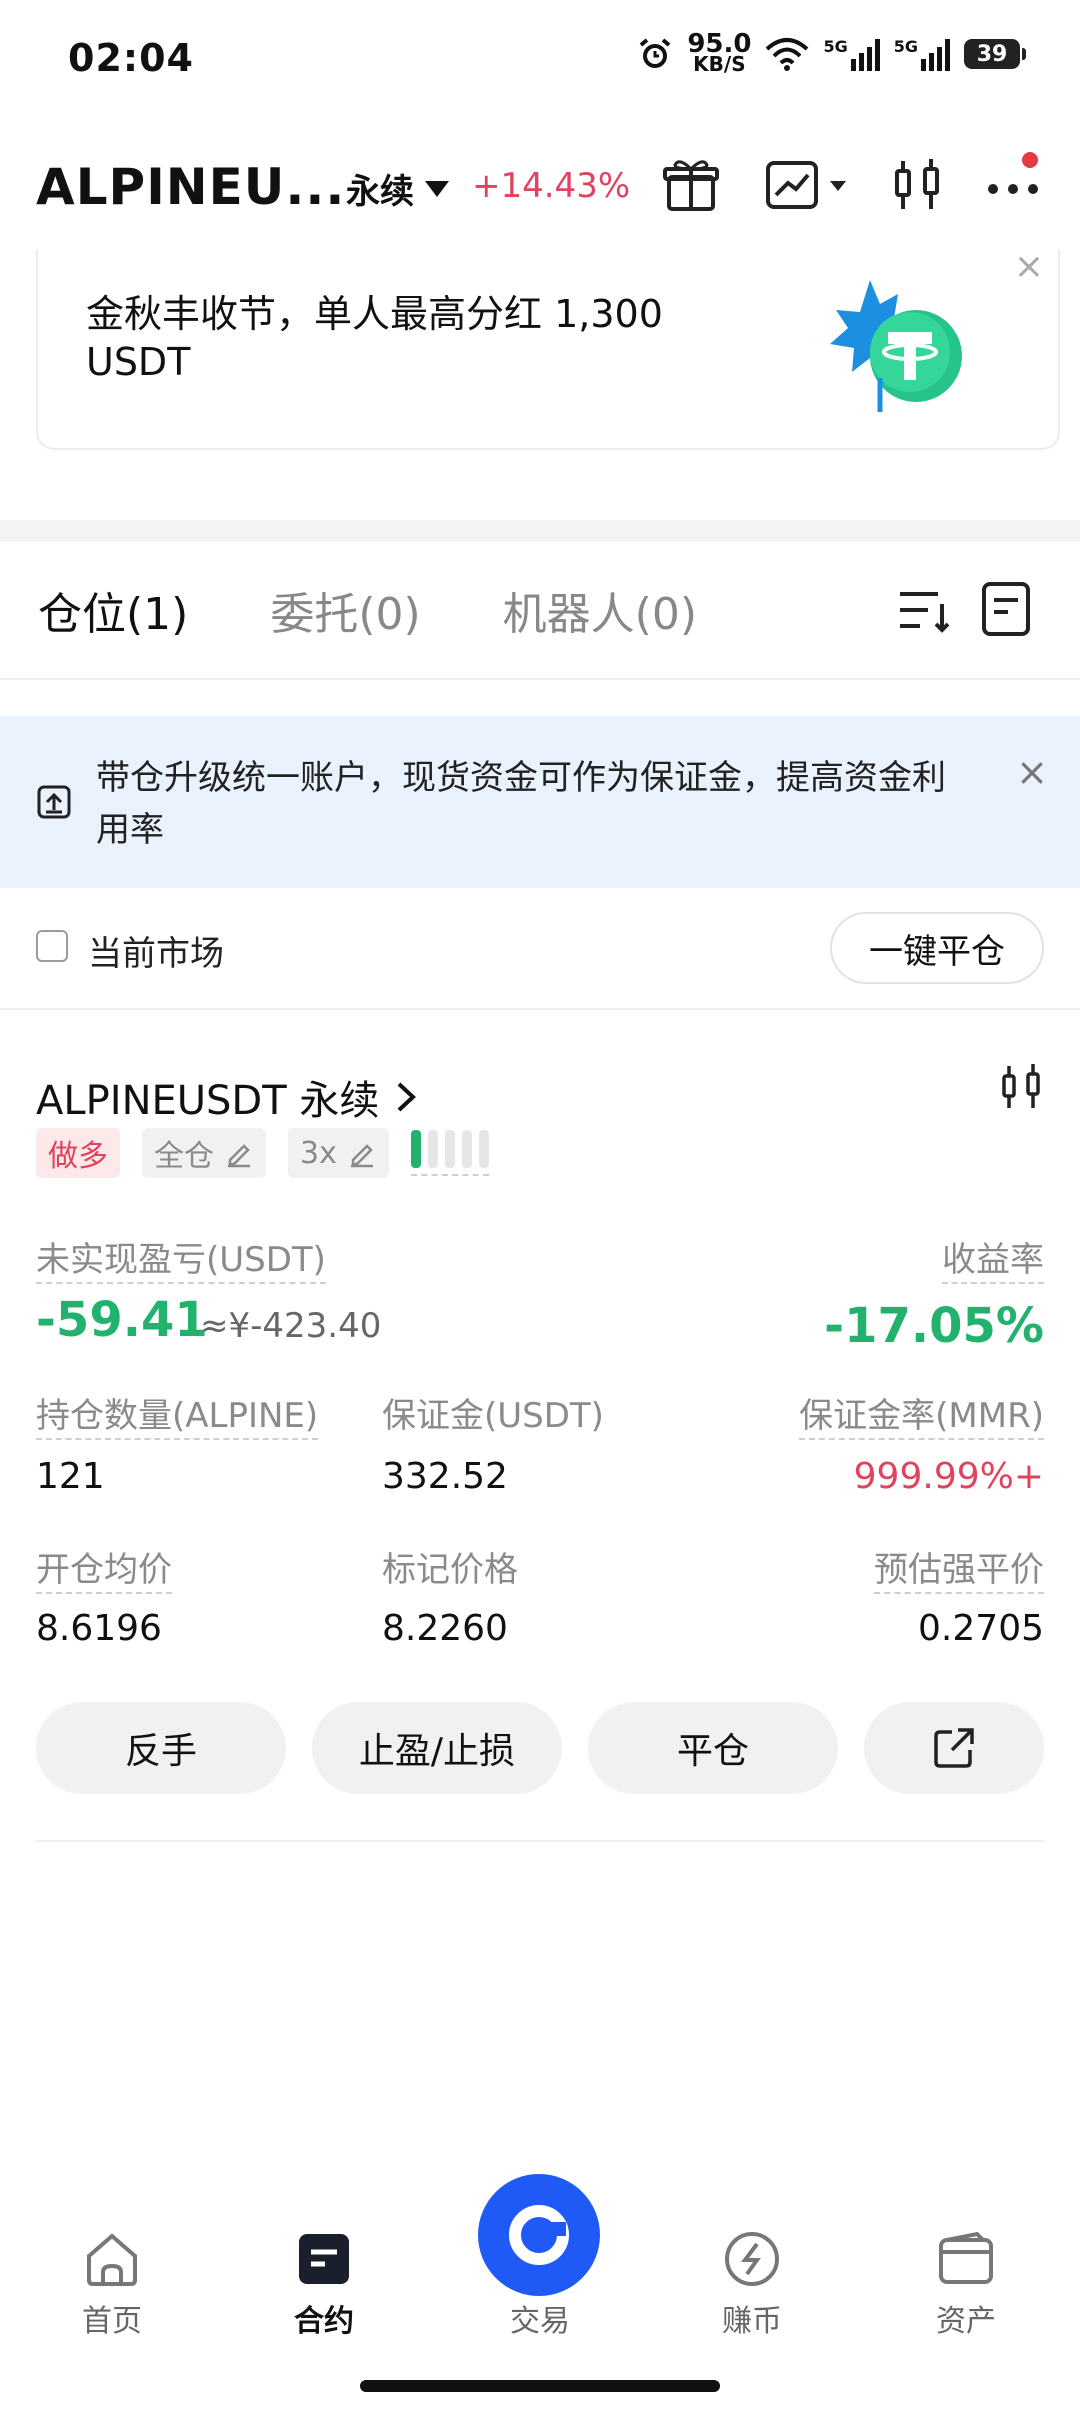  What do you see at coordinates (655, 53) in the screenshot?
I see `alarm-icon` at bounding box center [655, 53].